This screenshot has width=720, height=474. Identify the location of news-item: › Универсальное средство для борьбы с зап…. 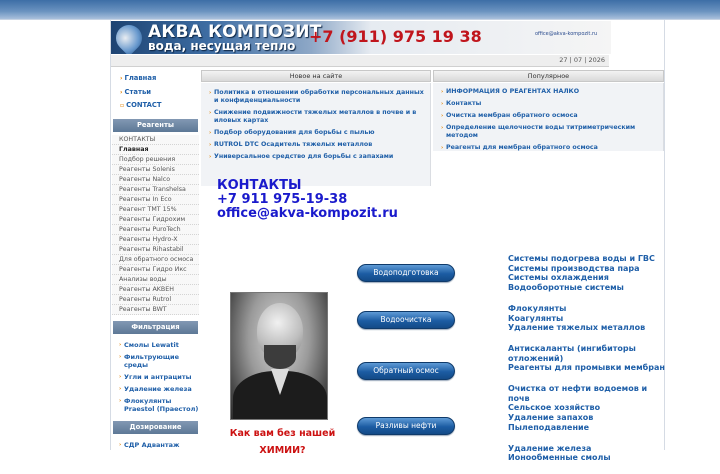
(315, 157).